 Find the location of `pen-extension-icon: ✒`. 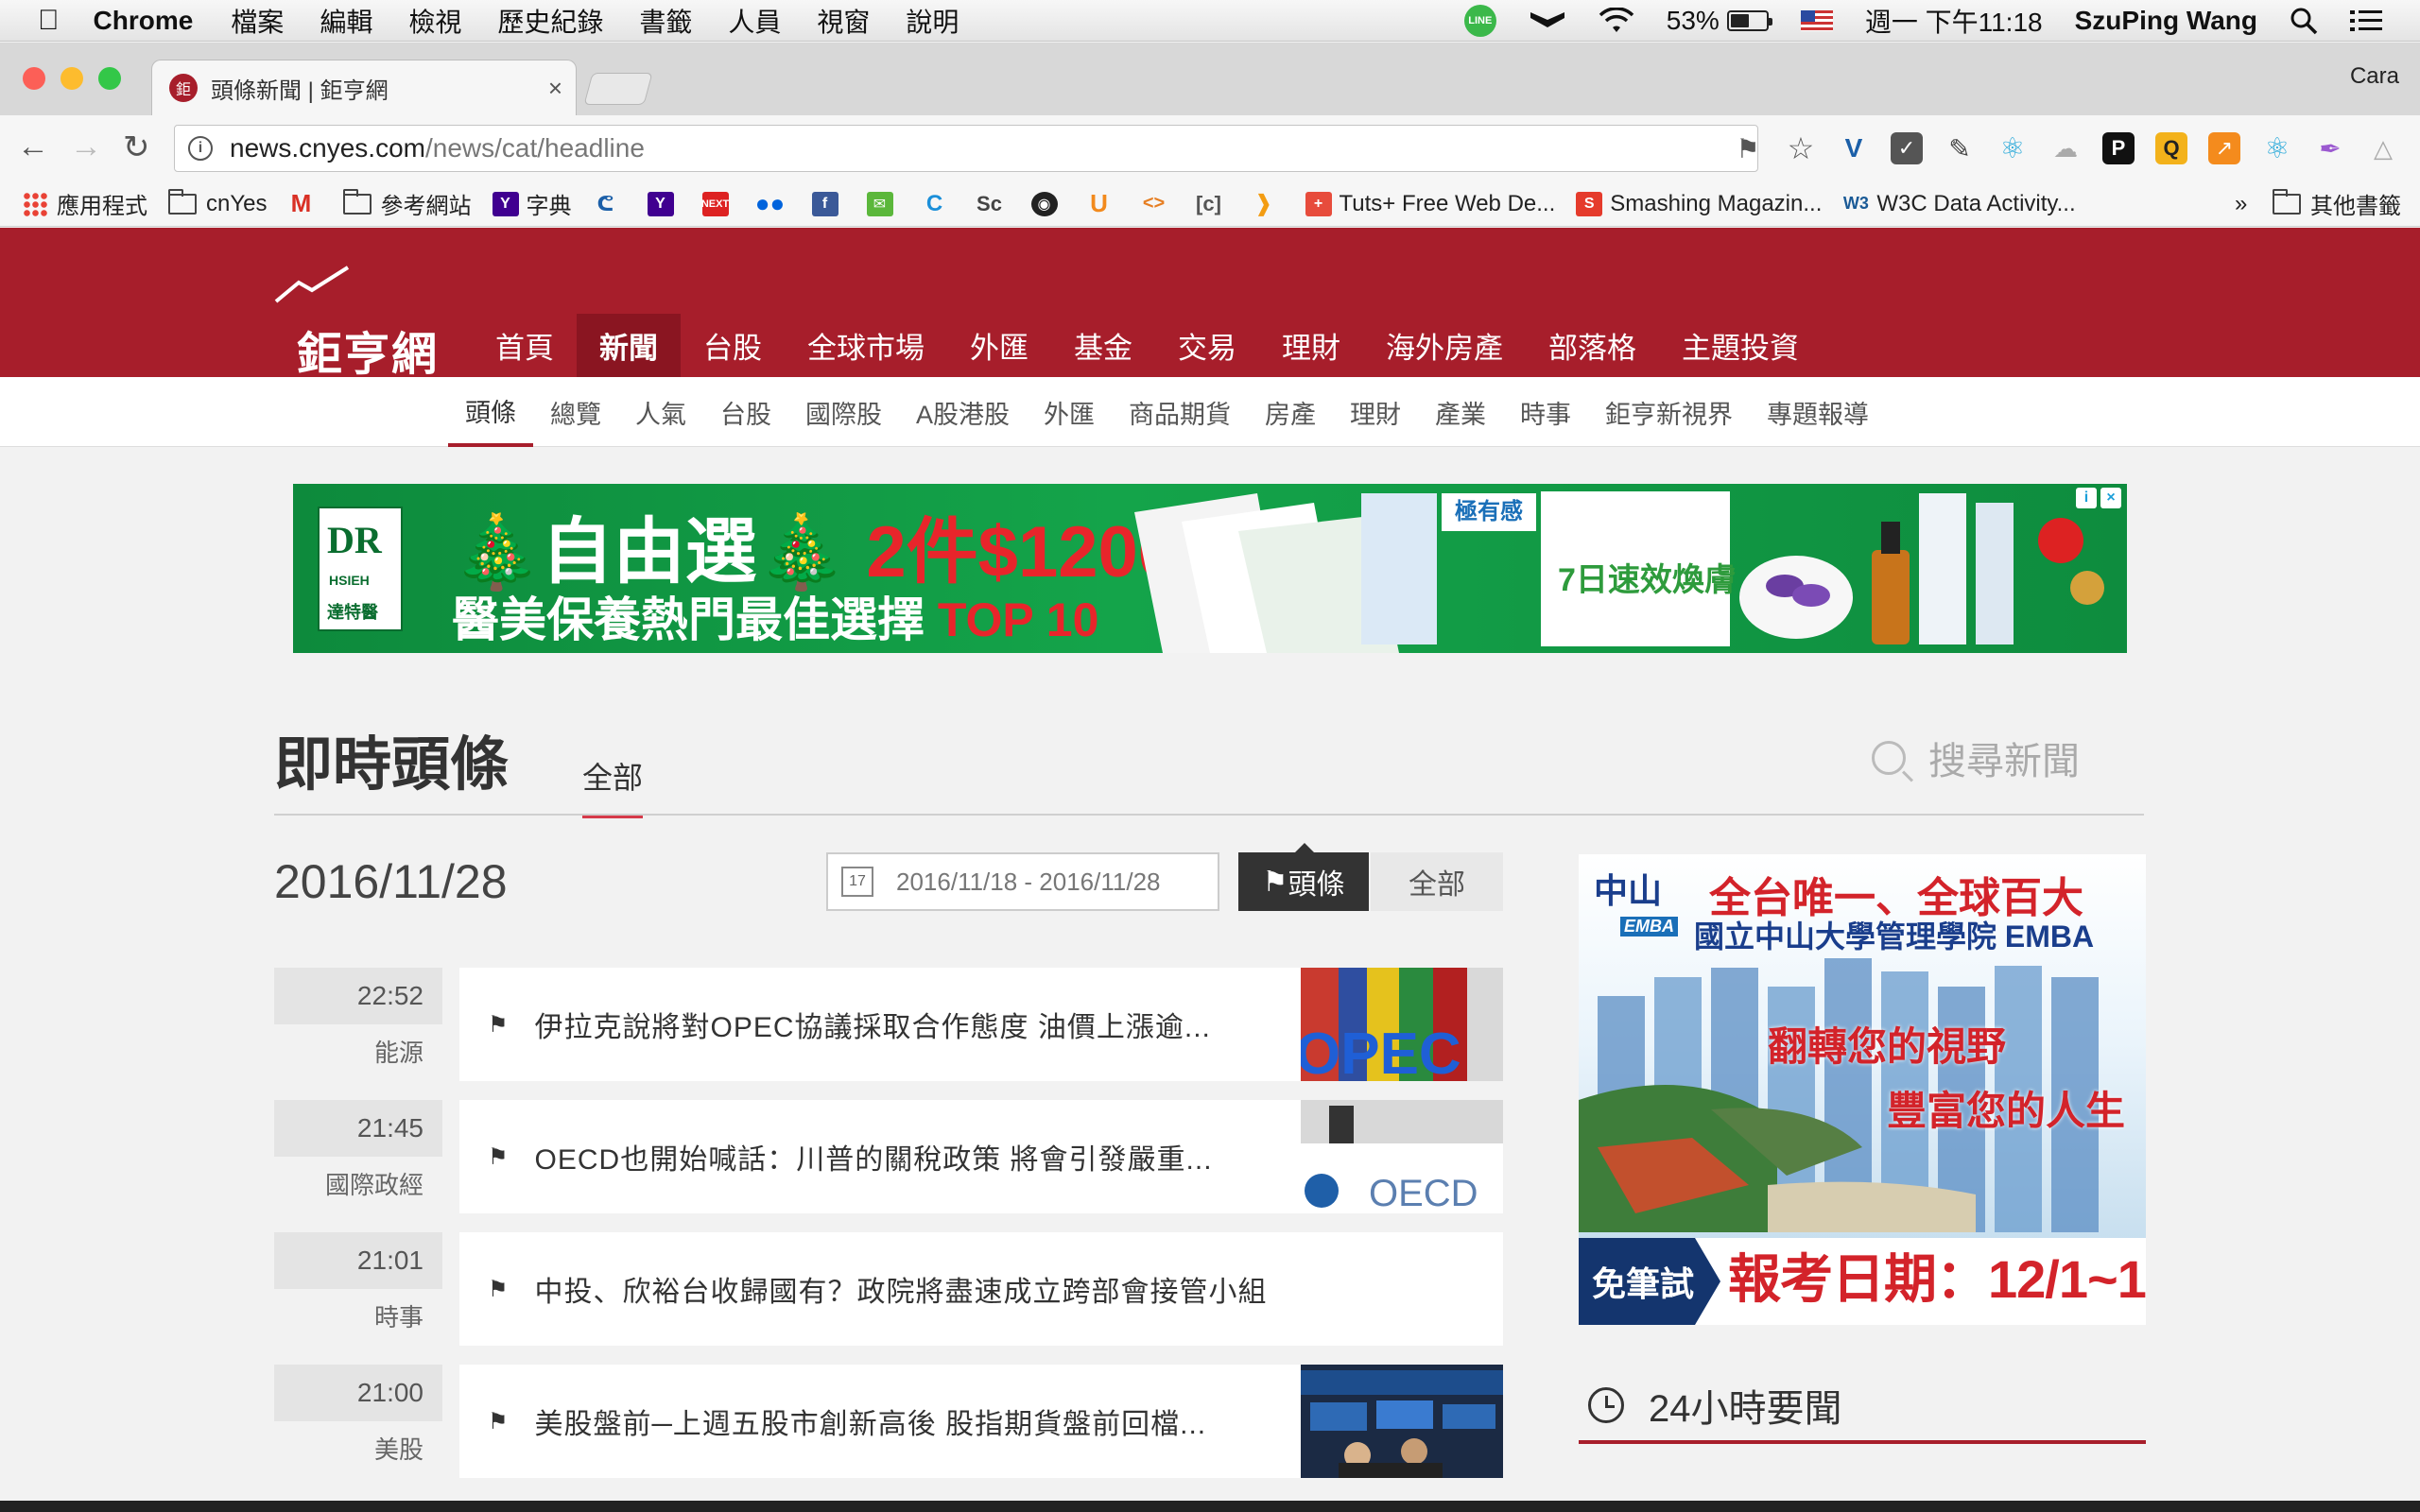

pen-extension-icon: ✒ is located at coordinates (2330, 148).